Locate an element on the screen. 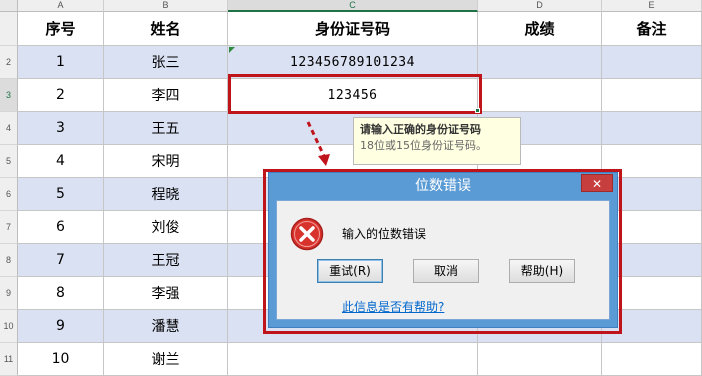 This screenshot has width=702, height=376. header-index: 序号 is located at coordinates (61, 29).